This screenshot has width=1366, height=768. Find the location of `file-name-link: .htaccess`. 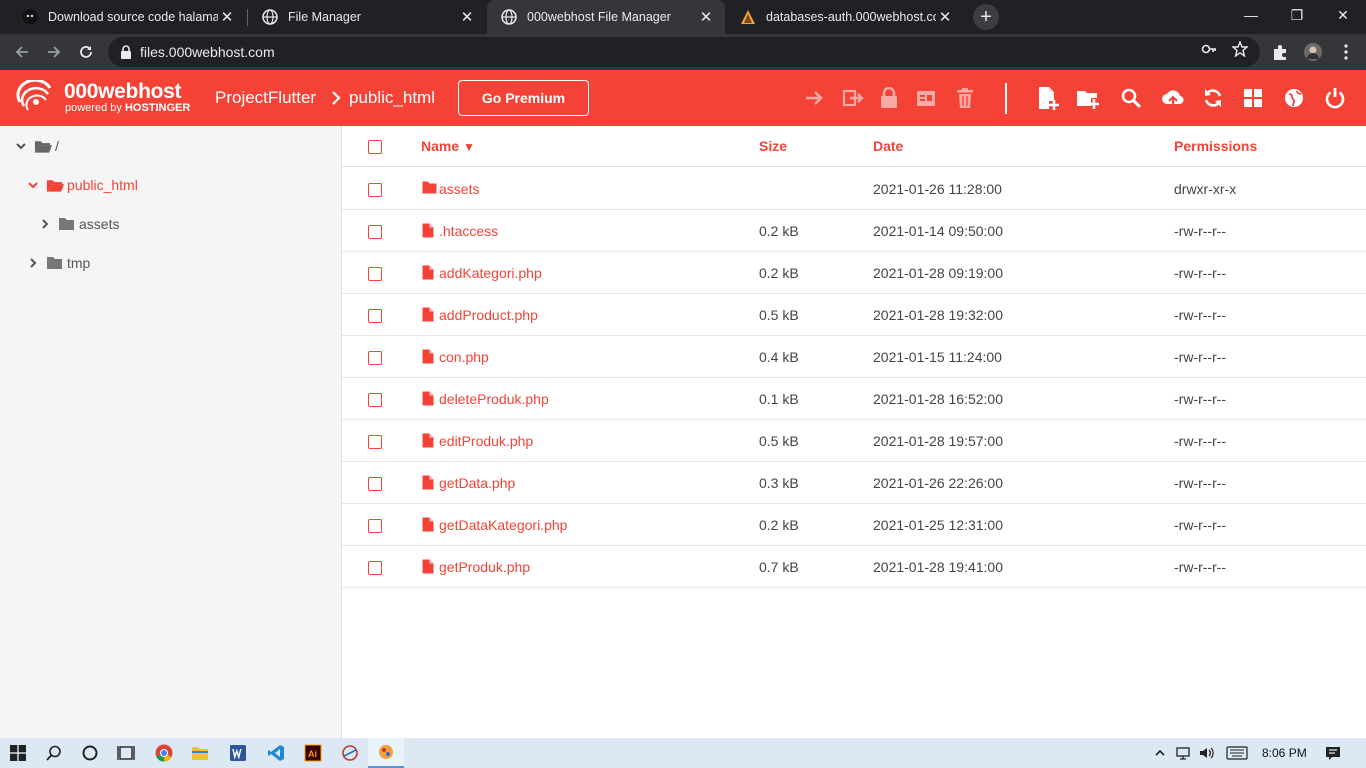

file-name-link: .htaccess is located at coordinates (468, 231).